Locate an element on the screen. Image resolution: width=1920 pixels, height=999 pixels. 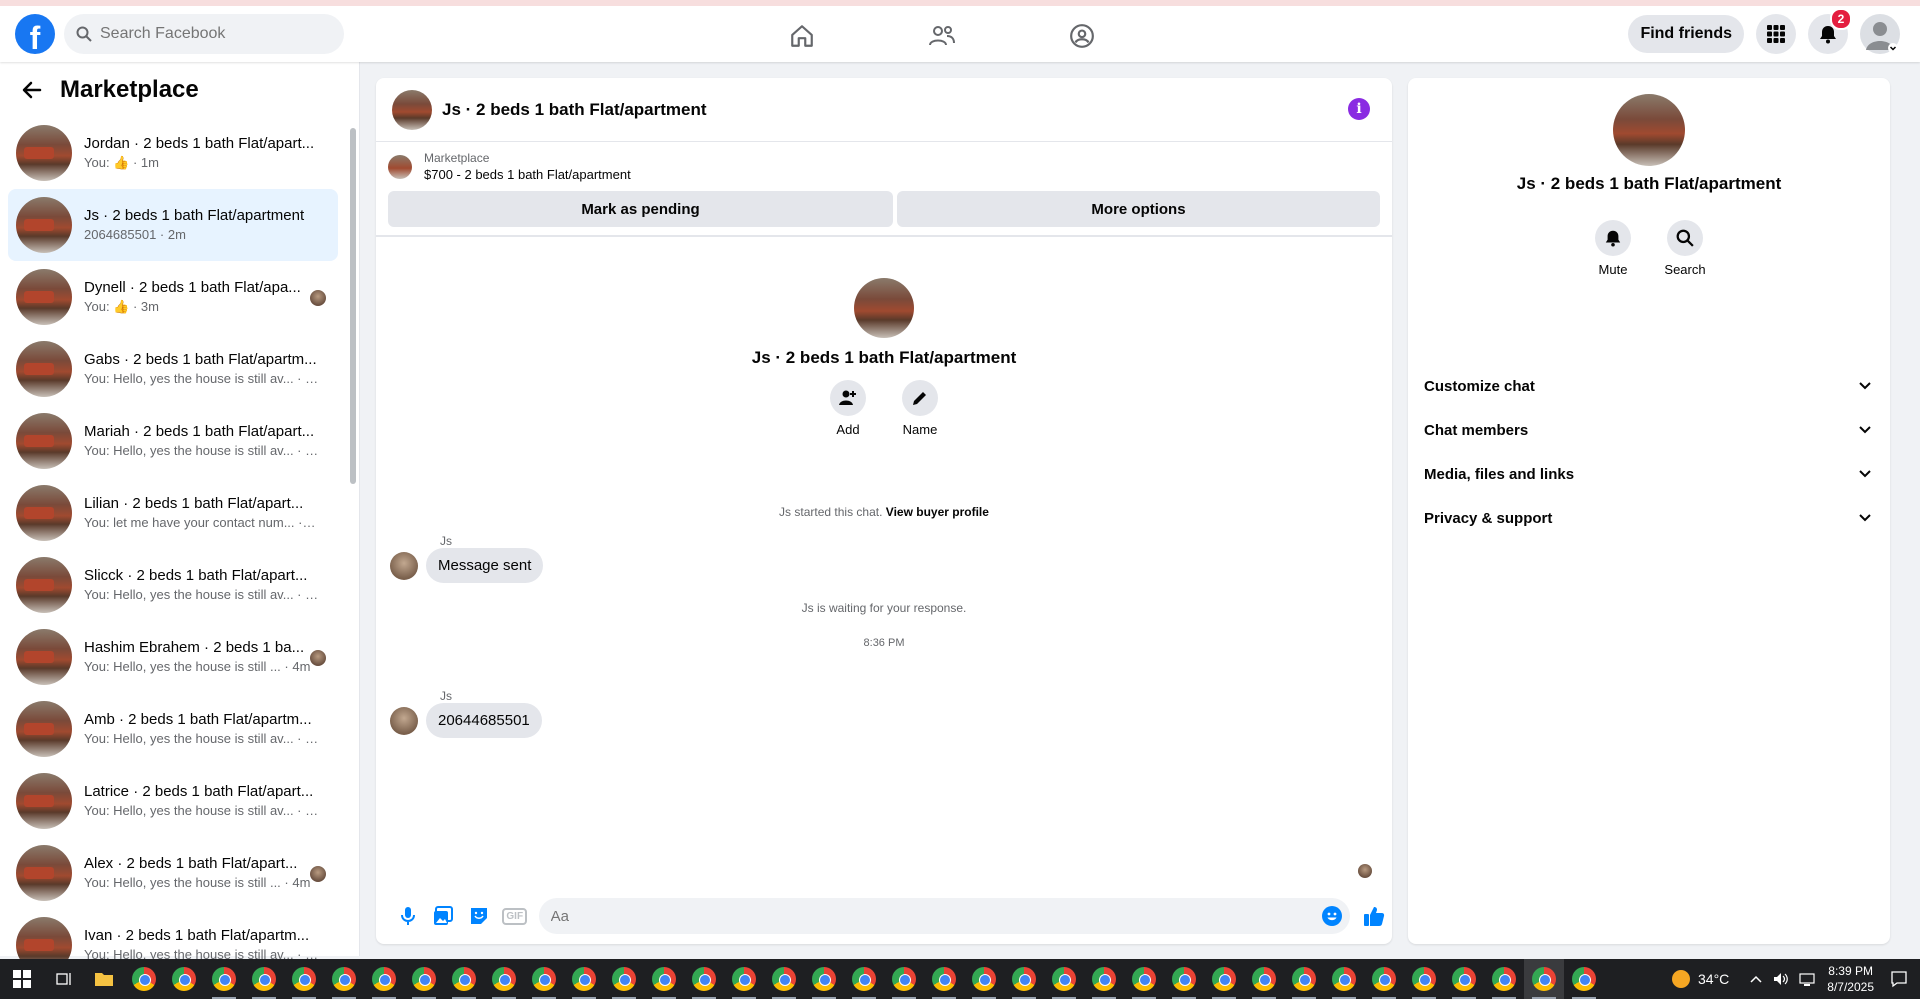
search-box is located at coordinates (204, 34).